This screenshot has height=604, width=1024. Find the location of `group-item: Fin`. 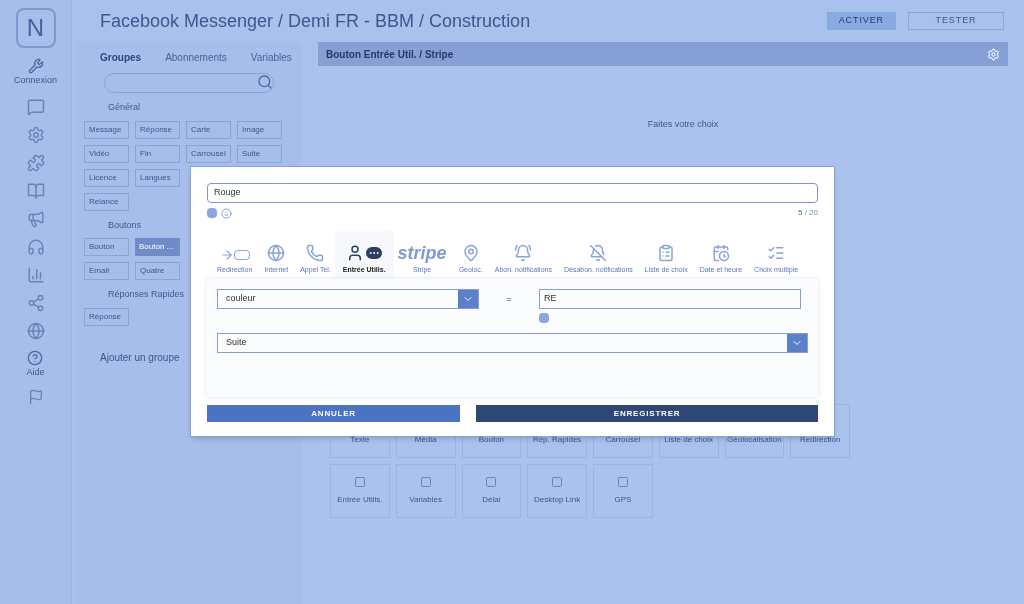

group-item: Fin is located at coordinates (157, 153).